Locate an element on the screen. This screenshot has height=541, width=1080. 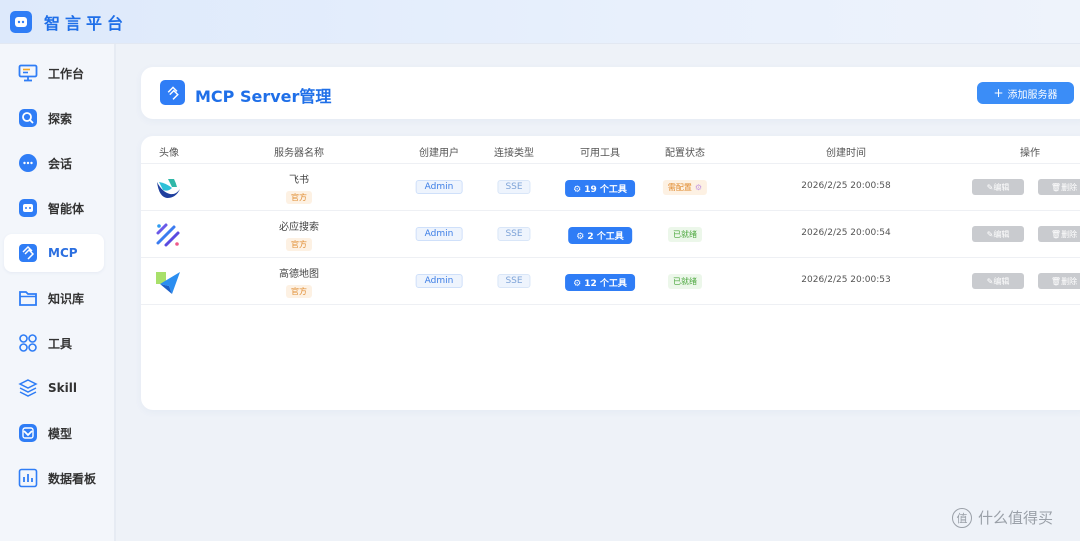
grid-icon is located at coordinates (28, 343).